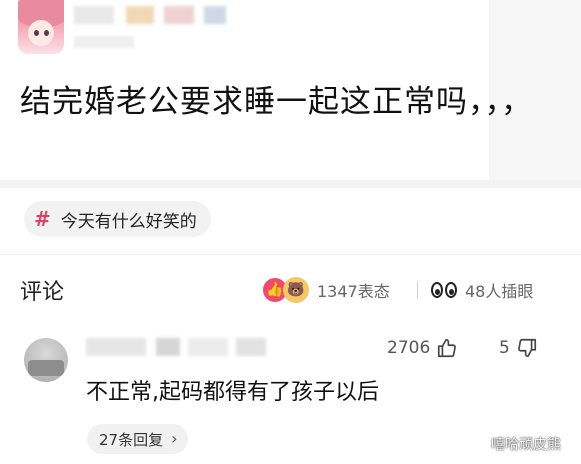 This screenshot has height=464, width=581. I want to click on section-divider, so click(290, 184).